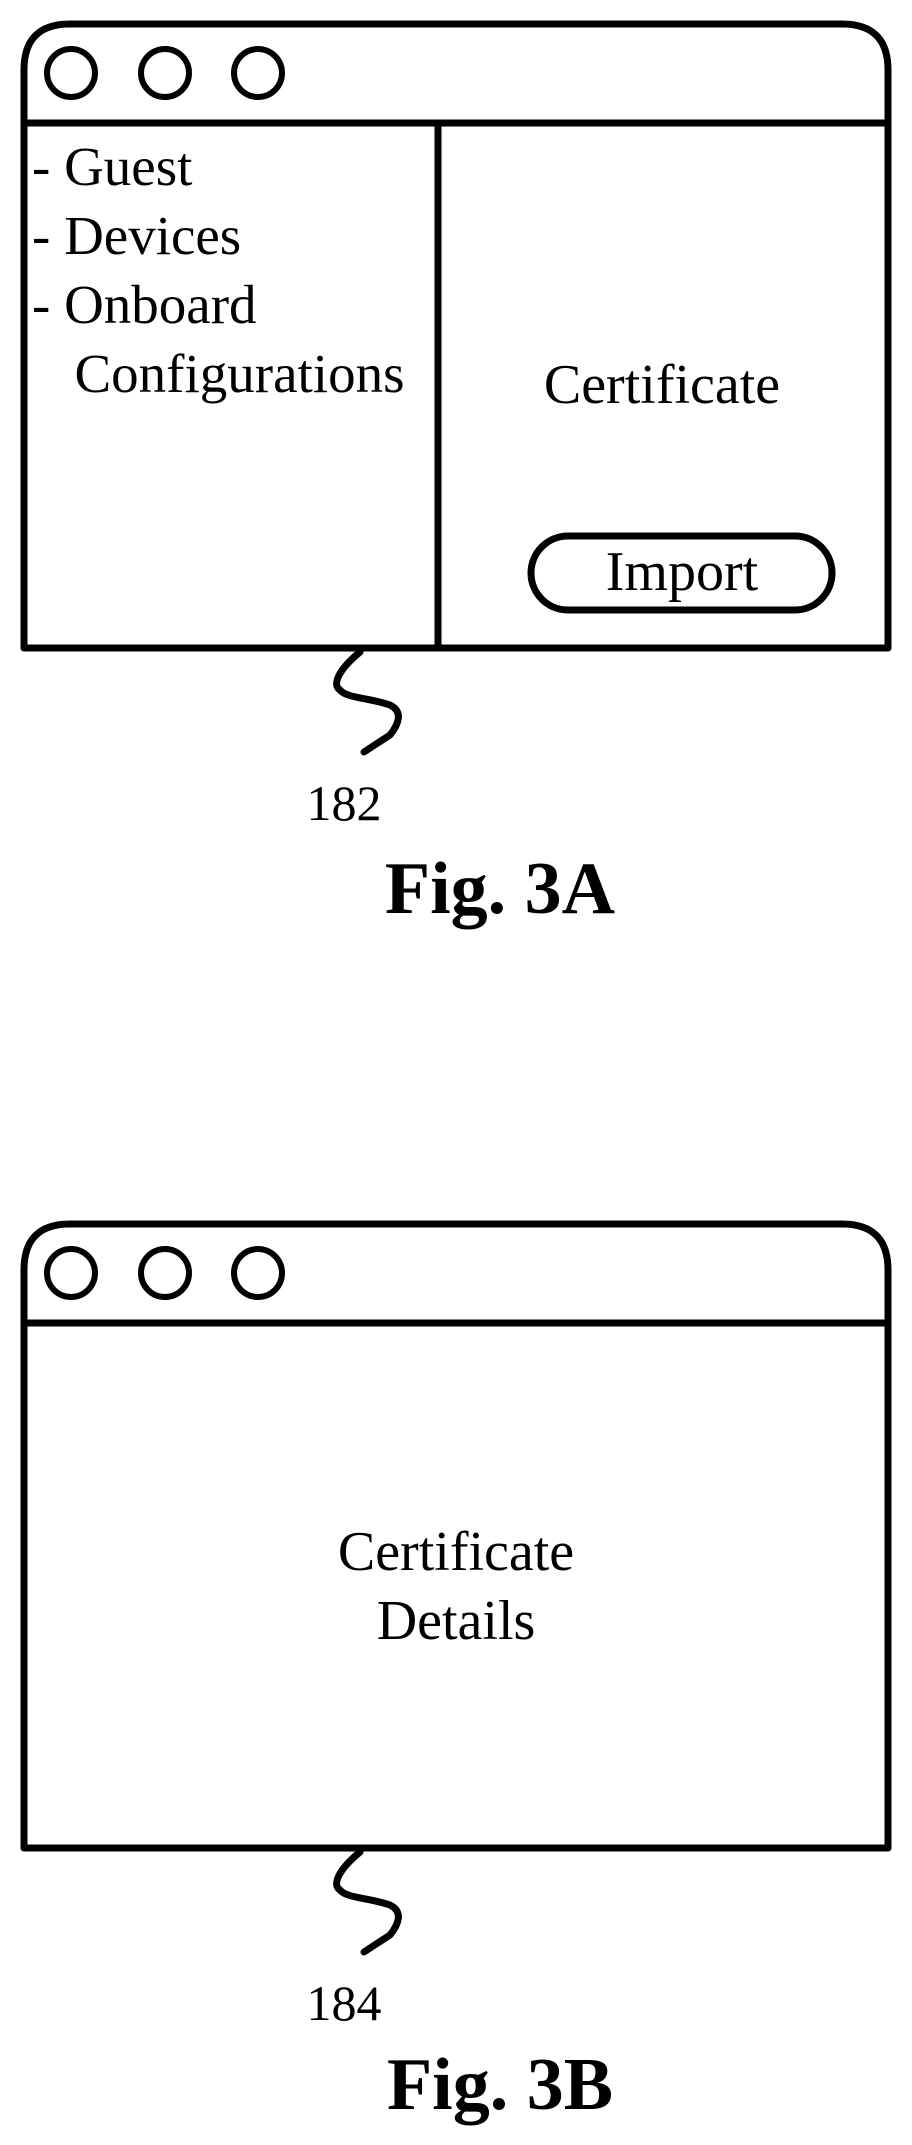 This screenshot has width=912, height=2145. I want to click on certificate-details-line-2: Details, so click(456, 1621).